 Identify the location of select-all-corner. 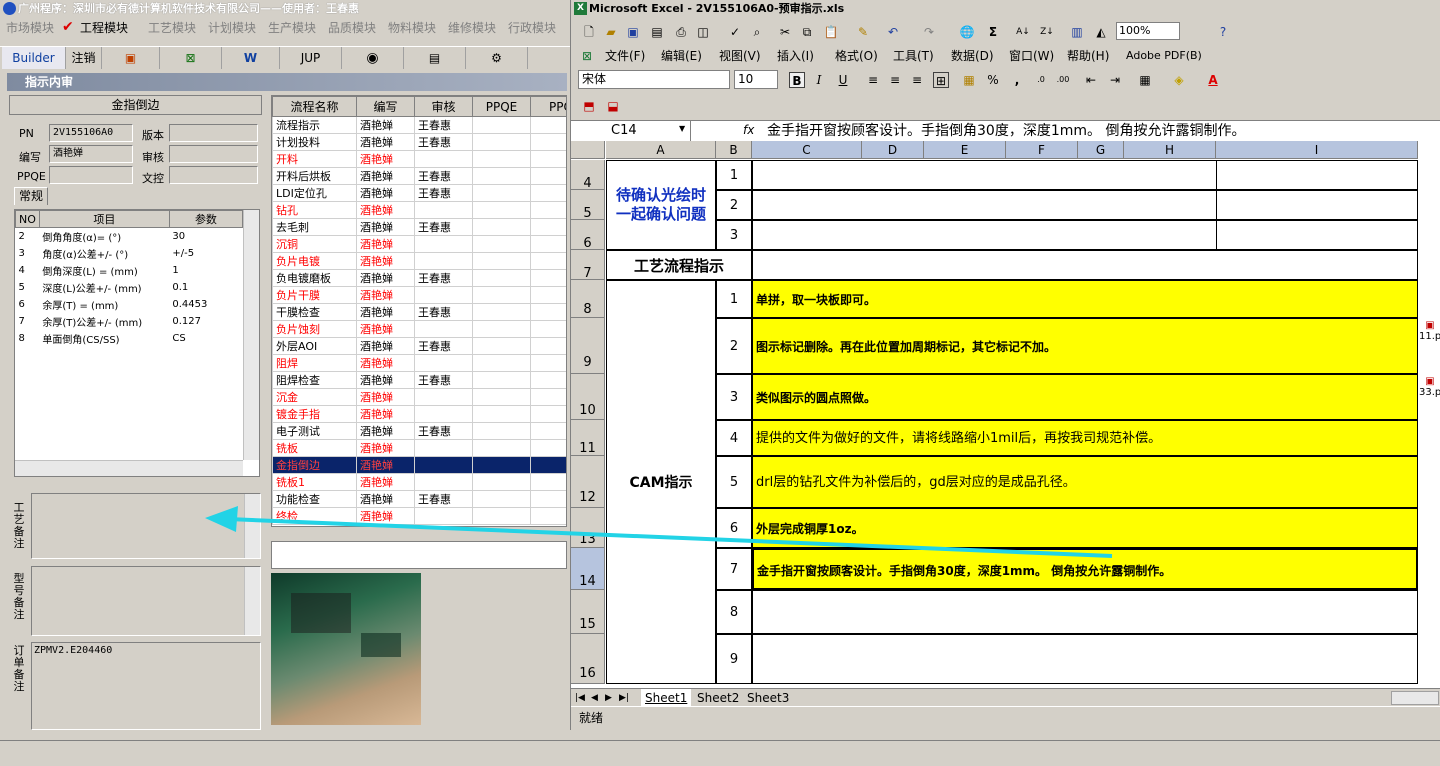
(588, 150).